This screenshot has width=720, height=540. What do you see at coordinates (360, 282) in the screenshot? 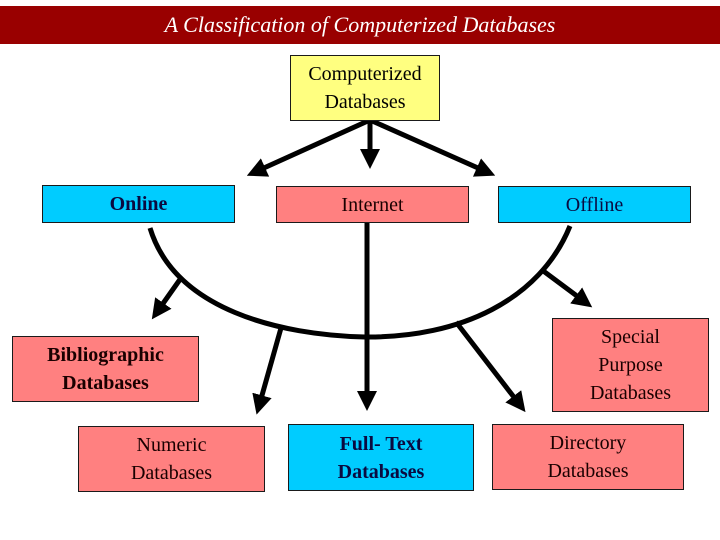
I see `edge-merge-curve` at bounding box center [360, 282].